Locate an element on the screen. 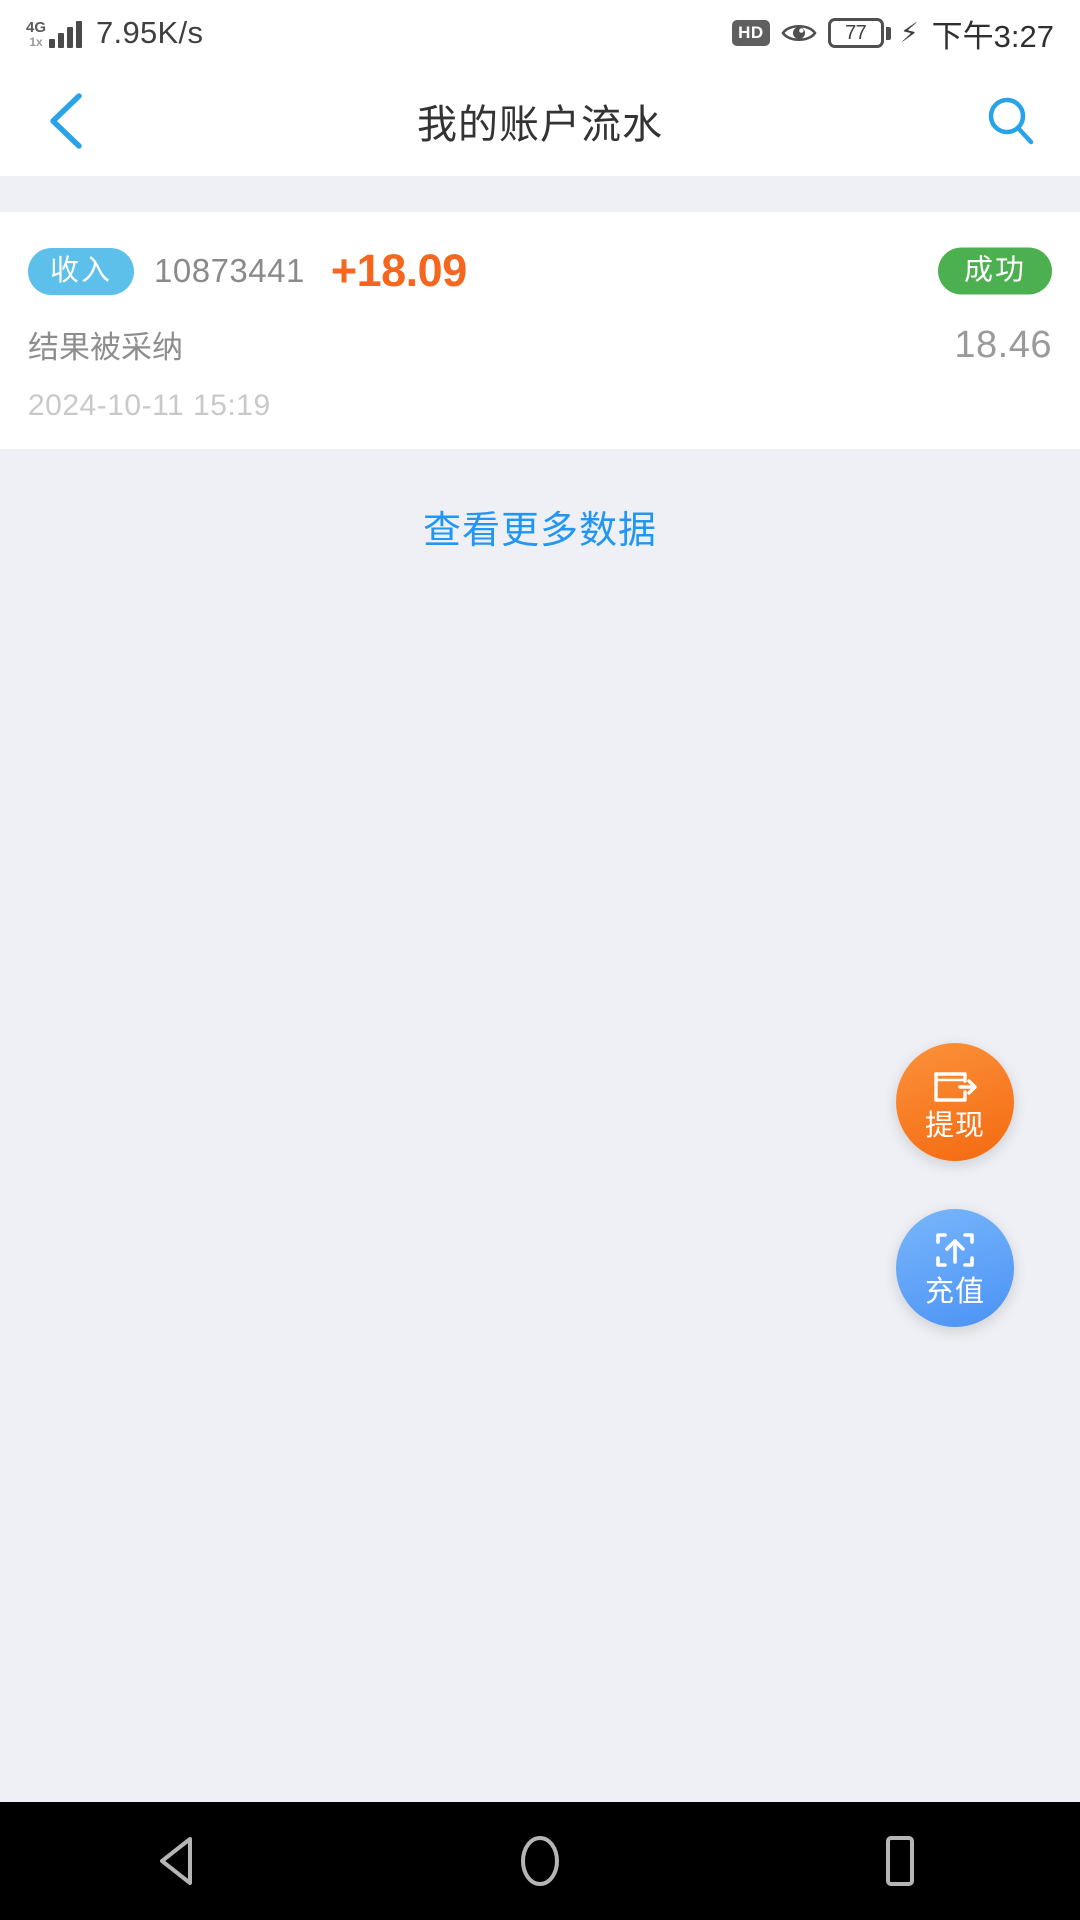 Image resolution: width=1080 pixels, height=1920 pixels. battery-level-label: 77 is located at coordinates (856, 32).